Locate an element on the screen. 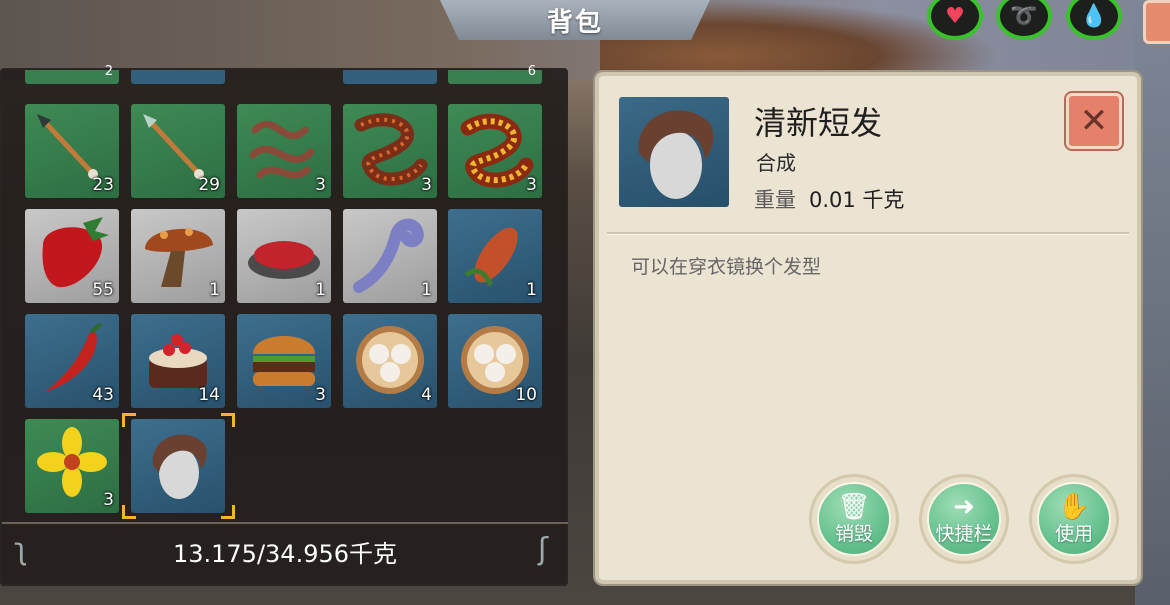 The height and width of the screenshot is (605, 1170). inventory-slot-burger: 3 is located at coordinates (284, 361).